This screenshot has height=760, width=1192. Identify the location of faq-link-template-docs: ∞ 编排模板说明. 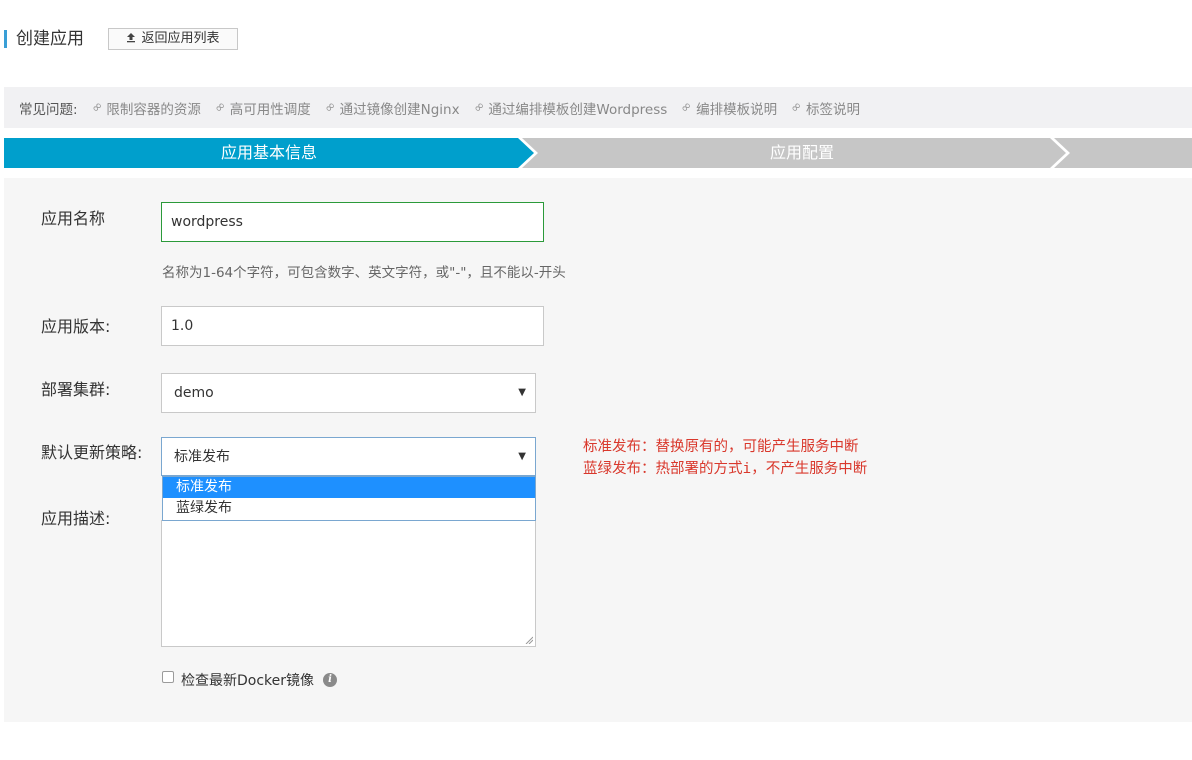
(727, 108).